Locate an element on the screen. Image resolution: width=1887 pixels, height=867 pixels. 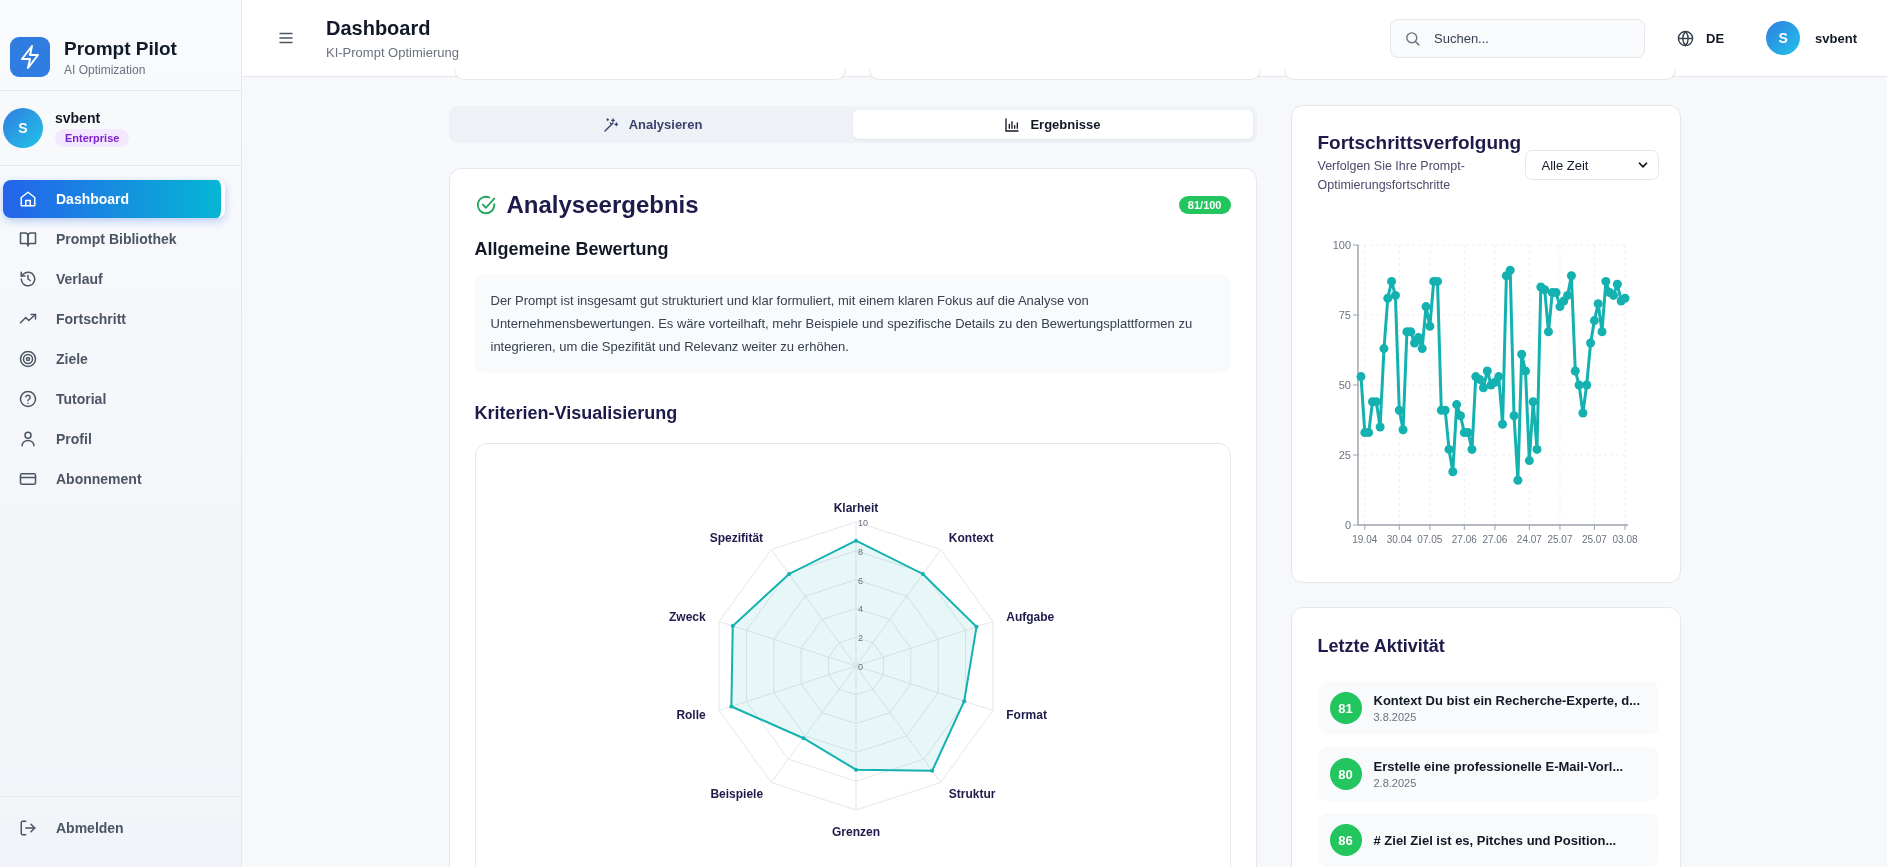
page-subtitle: KI-Prompt Optimierung is located at coordinates (392, 52).